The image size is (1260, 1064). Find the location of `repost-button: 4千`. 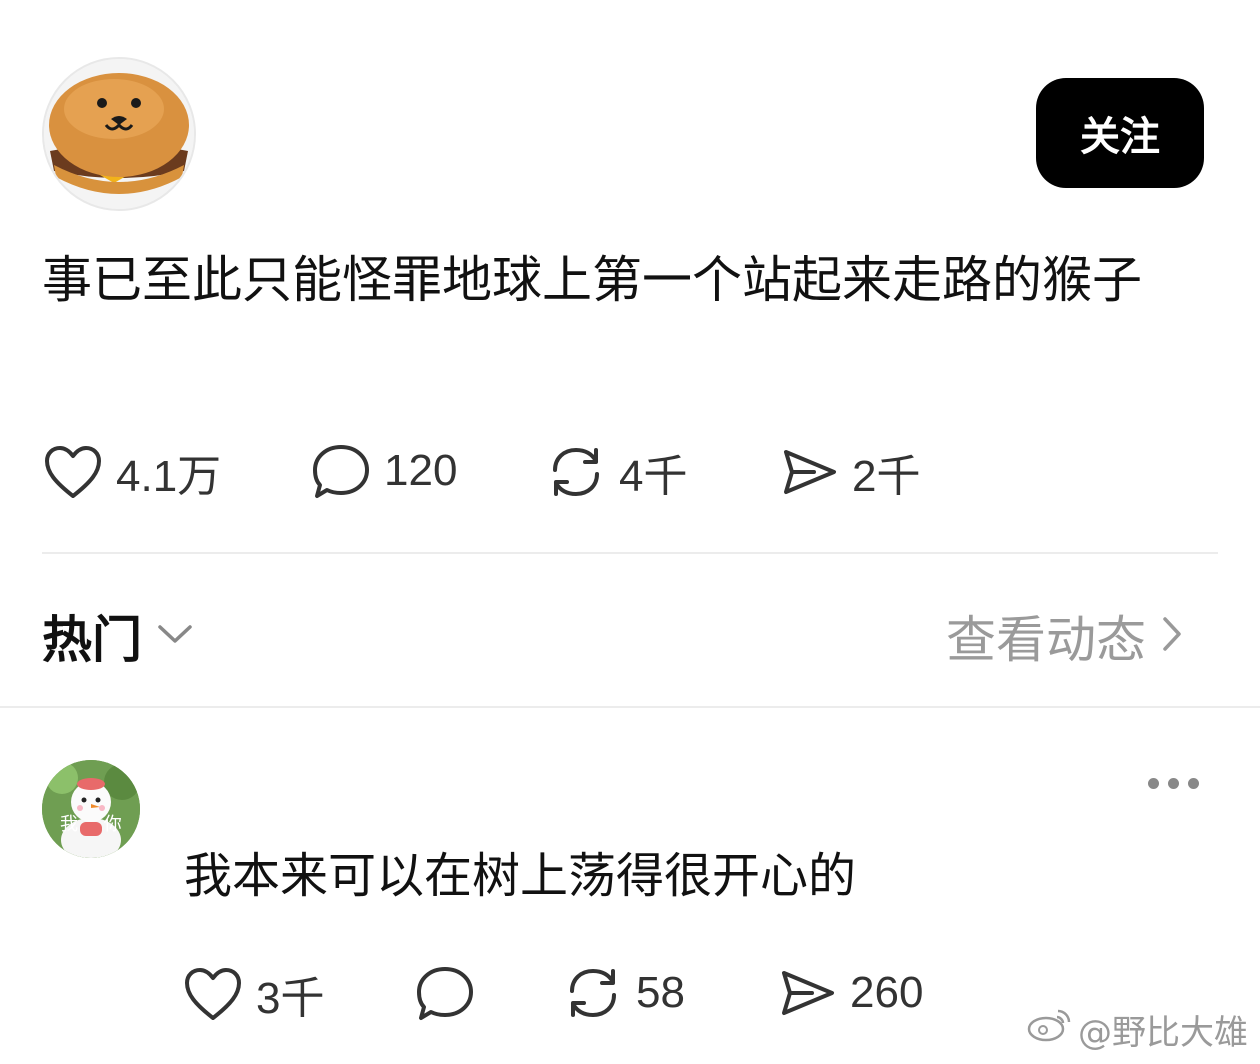

repost-button: 4千 is located at coordinates (616, 472).